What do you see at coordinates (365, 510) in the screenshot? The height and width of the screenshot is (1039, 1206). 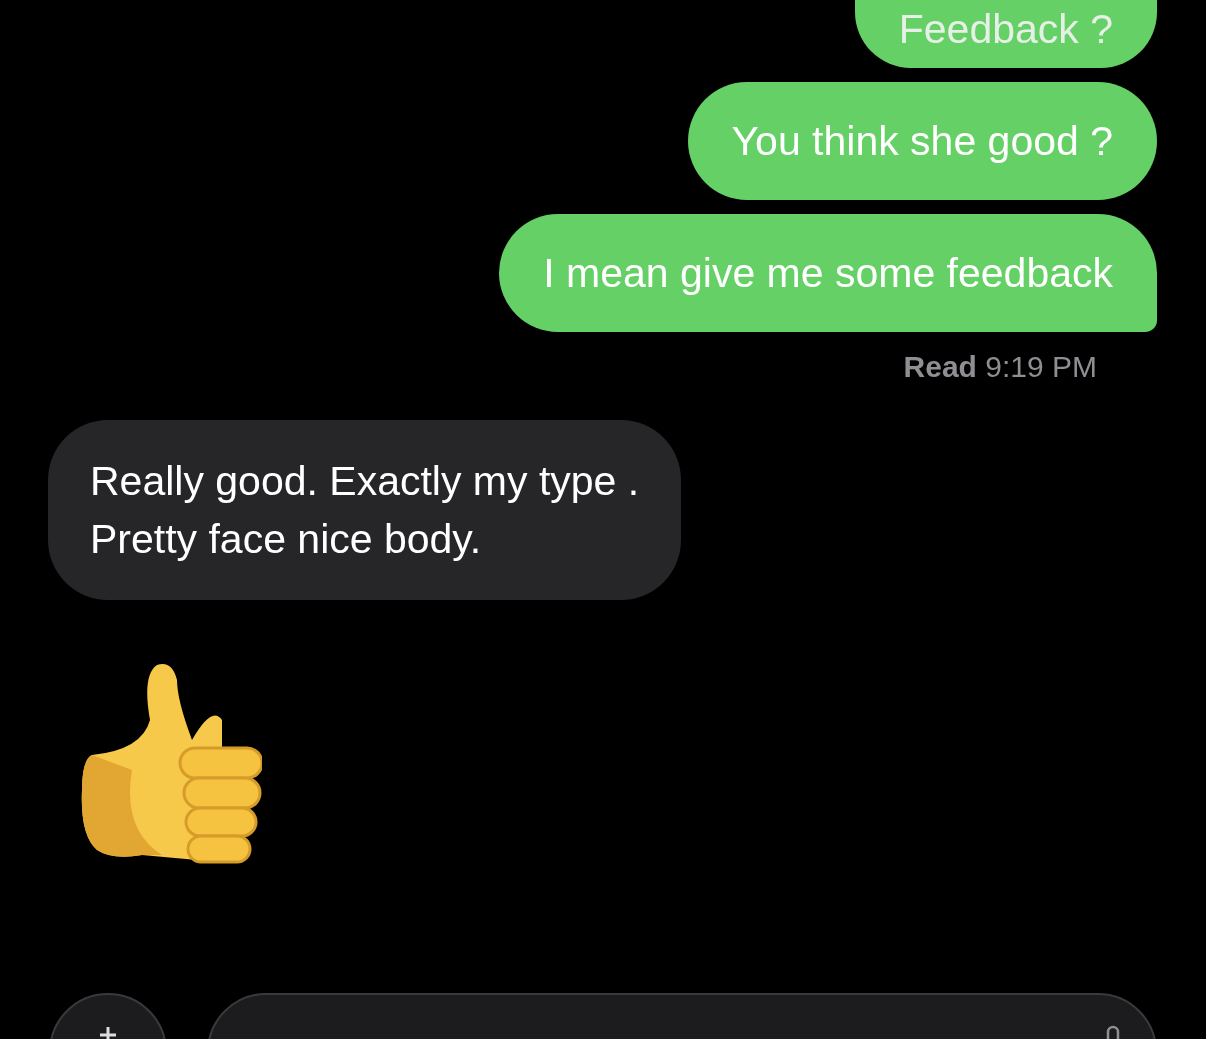 I see `message-bubble: Really good. Exactly my type . Pretty face nice body.` at bounding box center [365, 510].